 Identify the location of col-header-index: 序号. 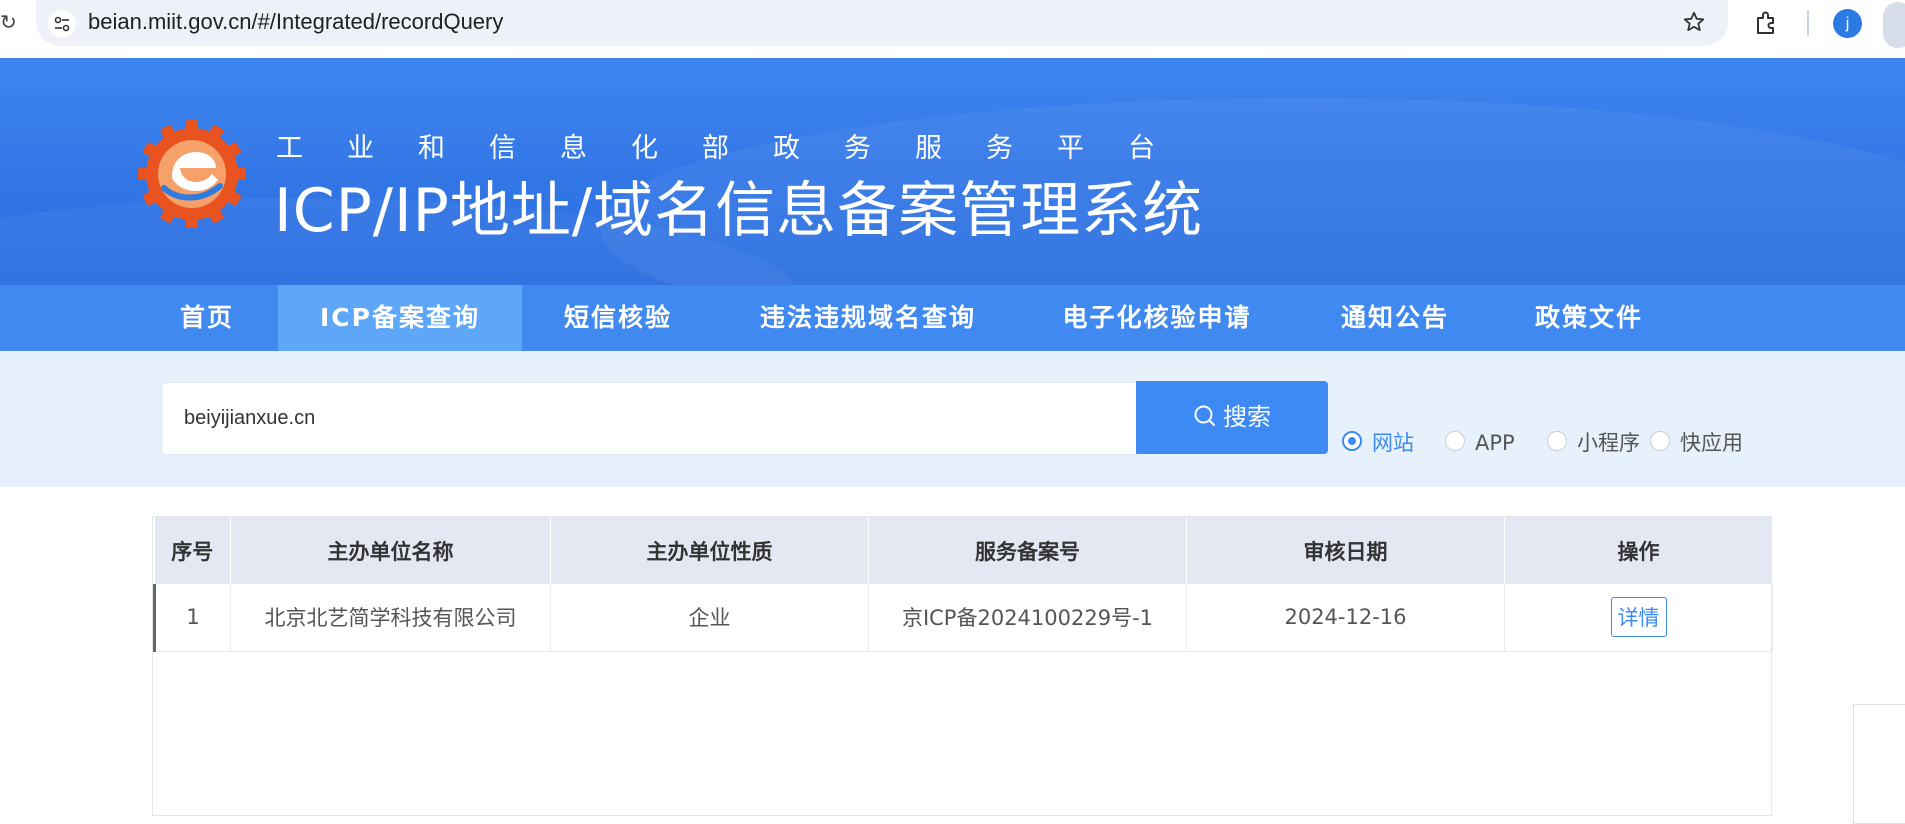
(192, 550).